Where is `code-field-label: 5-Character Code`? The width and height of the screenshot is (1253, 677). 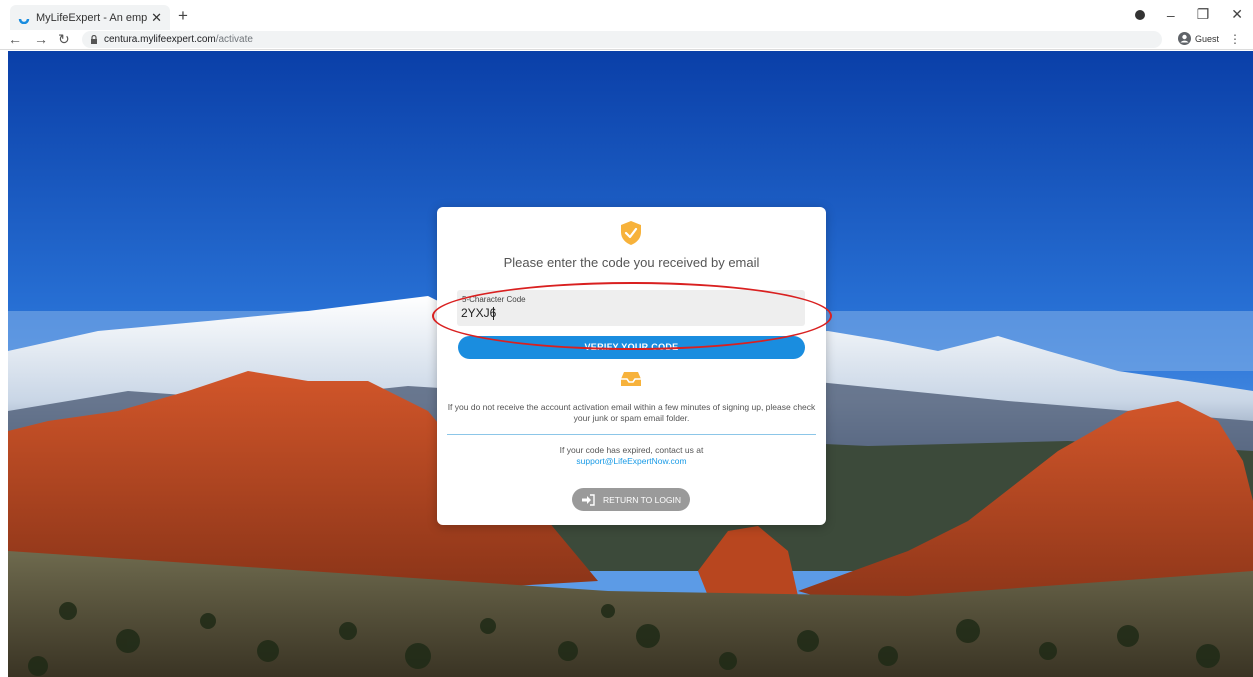
code-field-label: 5-Character Code is located at coordinates (494, 299).